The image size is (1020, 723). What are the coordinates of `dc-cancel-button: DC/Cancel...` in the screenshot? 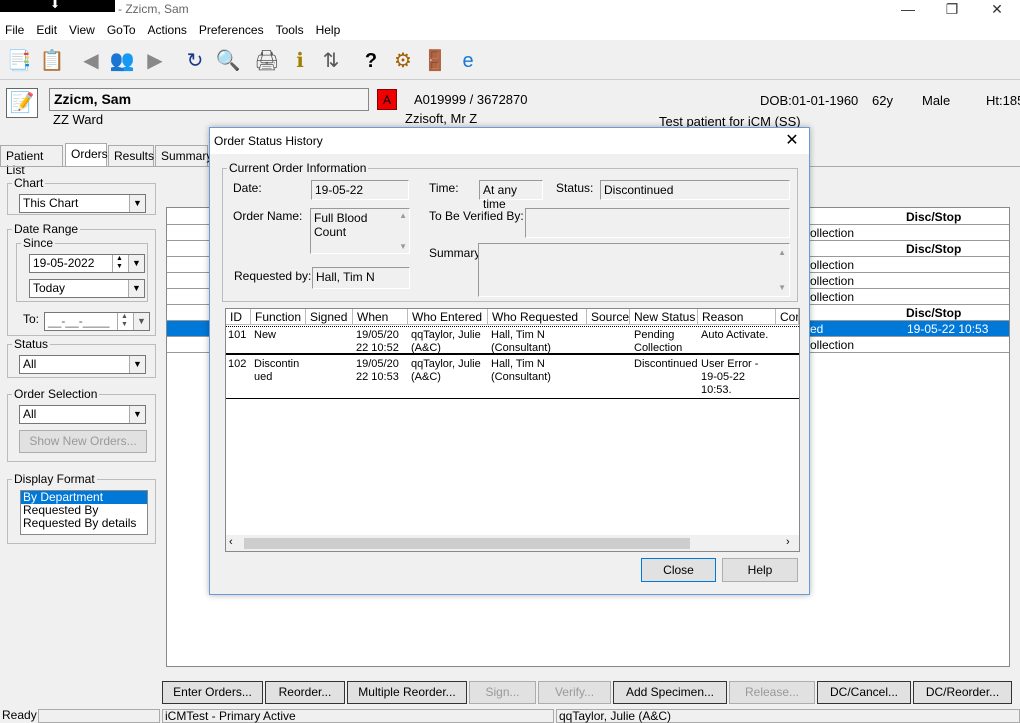 It's located at (864, 692).